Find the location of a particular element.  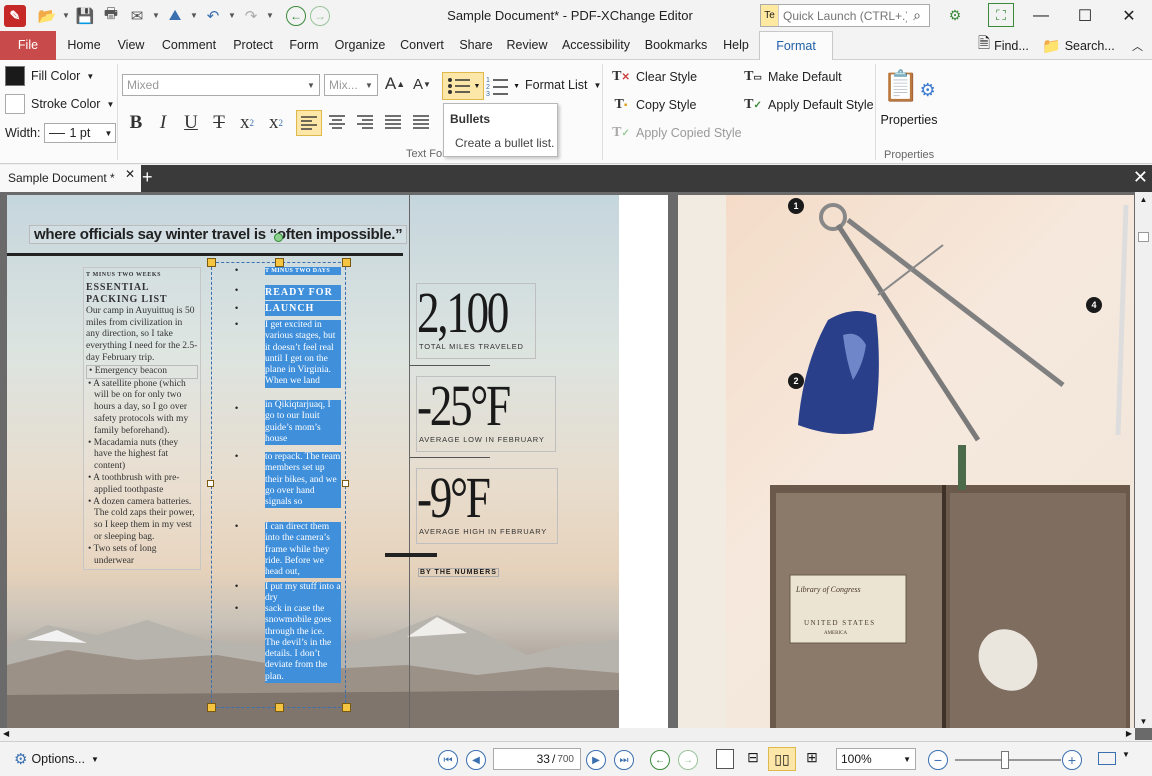

minimize-icon: — is located at coordinates (1041, 15).